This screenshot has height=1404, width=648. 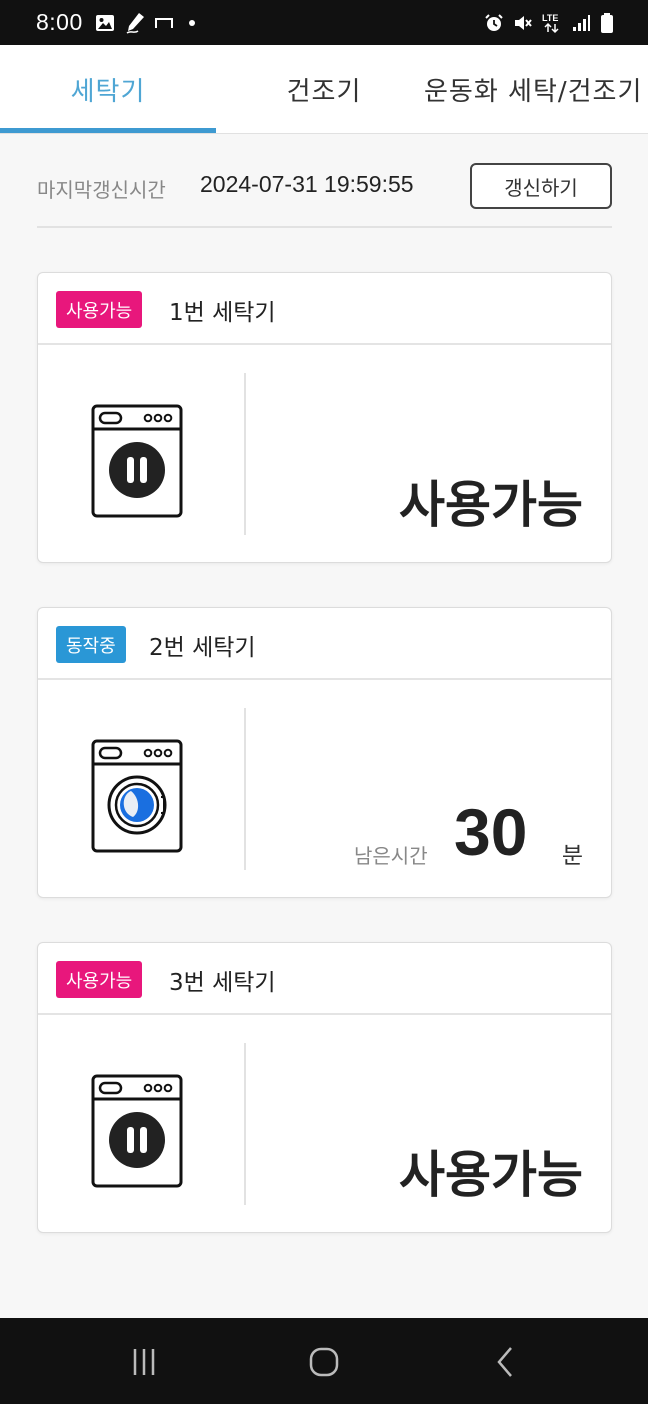 What do you see at coordinates (324, 22) in the screenshot?
I see `status-bar: 8:00 LTE` at bounding box center [324, 22].